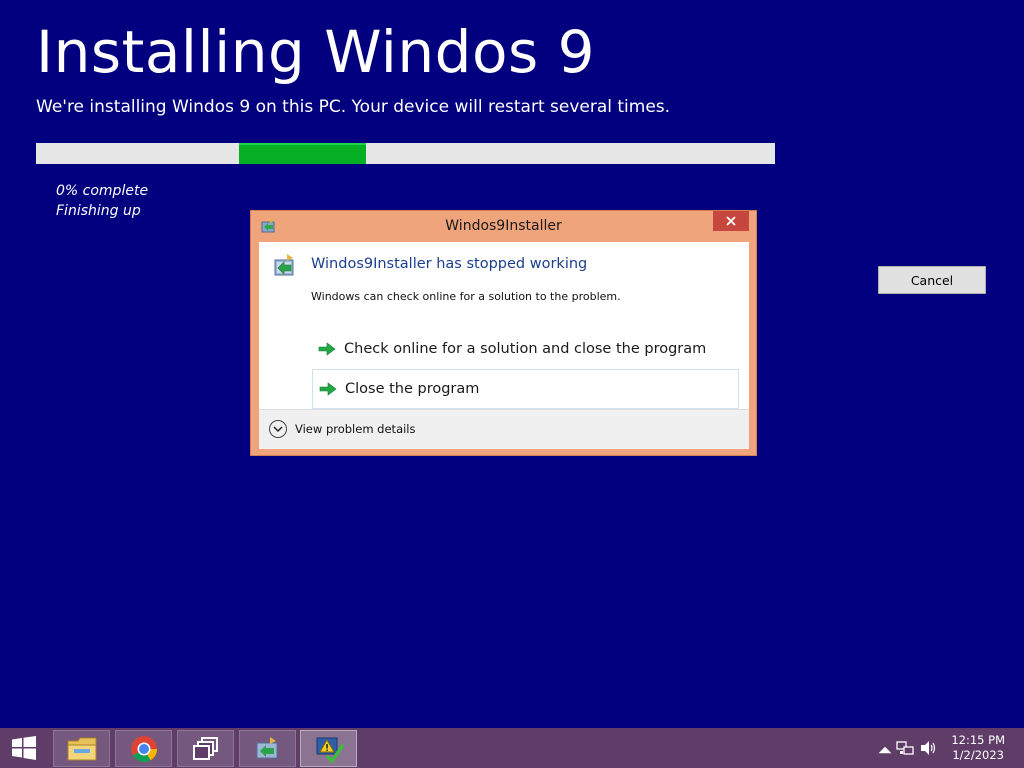 This screenshot has width=1024, height=768. I want to click on cancel-button: Cancel, so click(932, 280).